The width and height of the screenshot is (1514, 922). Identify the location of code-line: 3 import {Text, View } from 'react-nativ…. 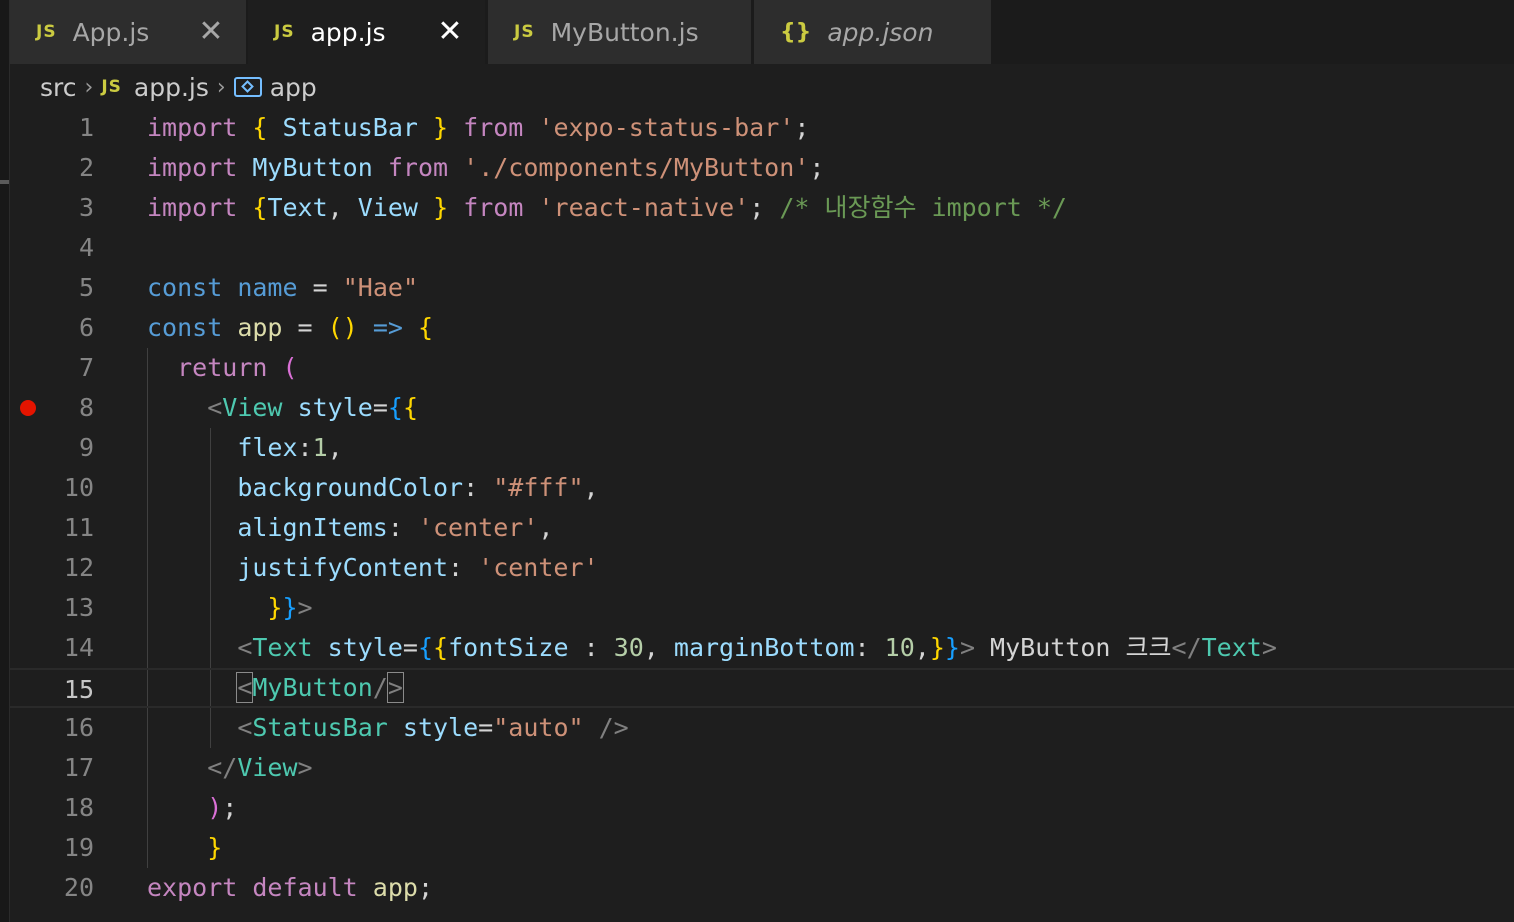
(762, 208).